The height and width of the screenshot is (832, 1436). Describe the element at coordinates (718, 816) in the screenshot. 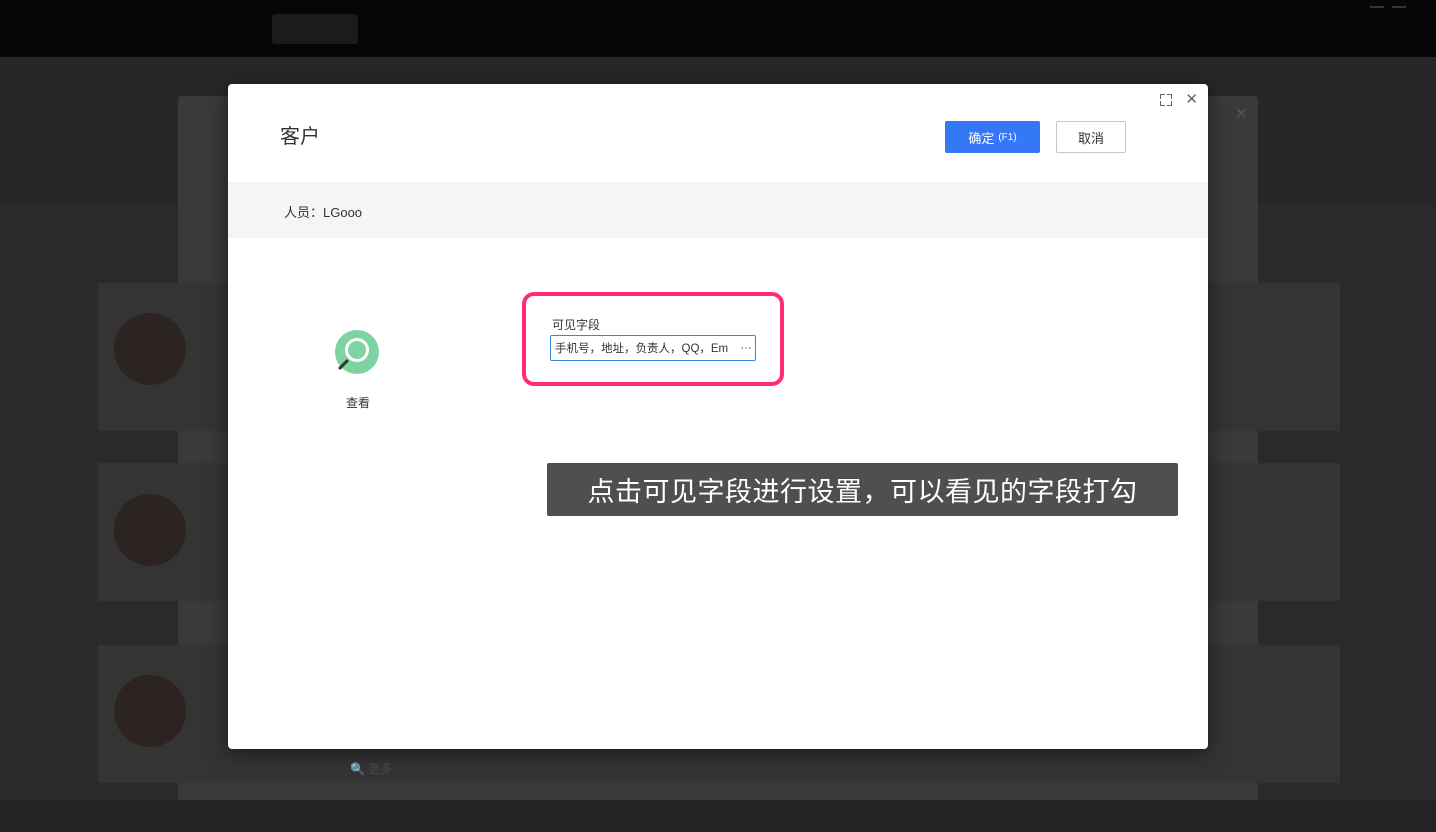

I see `status-bar` at that location.